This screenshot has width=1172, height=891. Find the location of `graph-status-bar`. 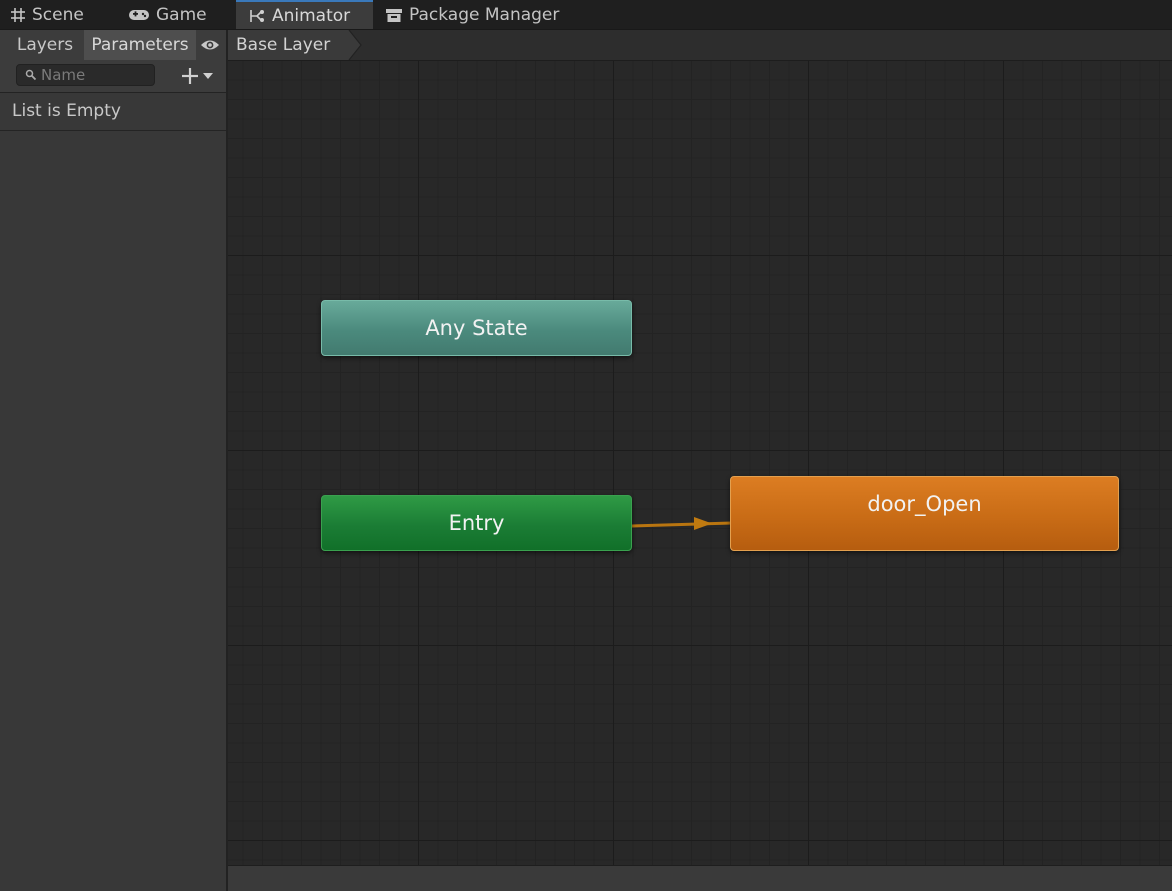

graph-status-bar is located at coordinates (700, 878).